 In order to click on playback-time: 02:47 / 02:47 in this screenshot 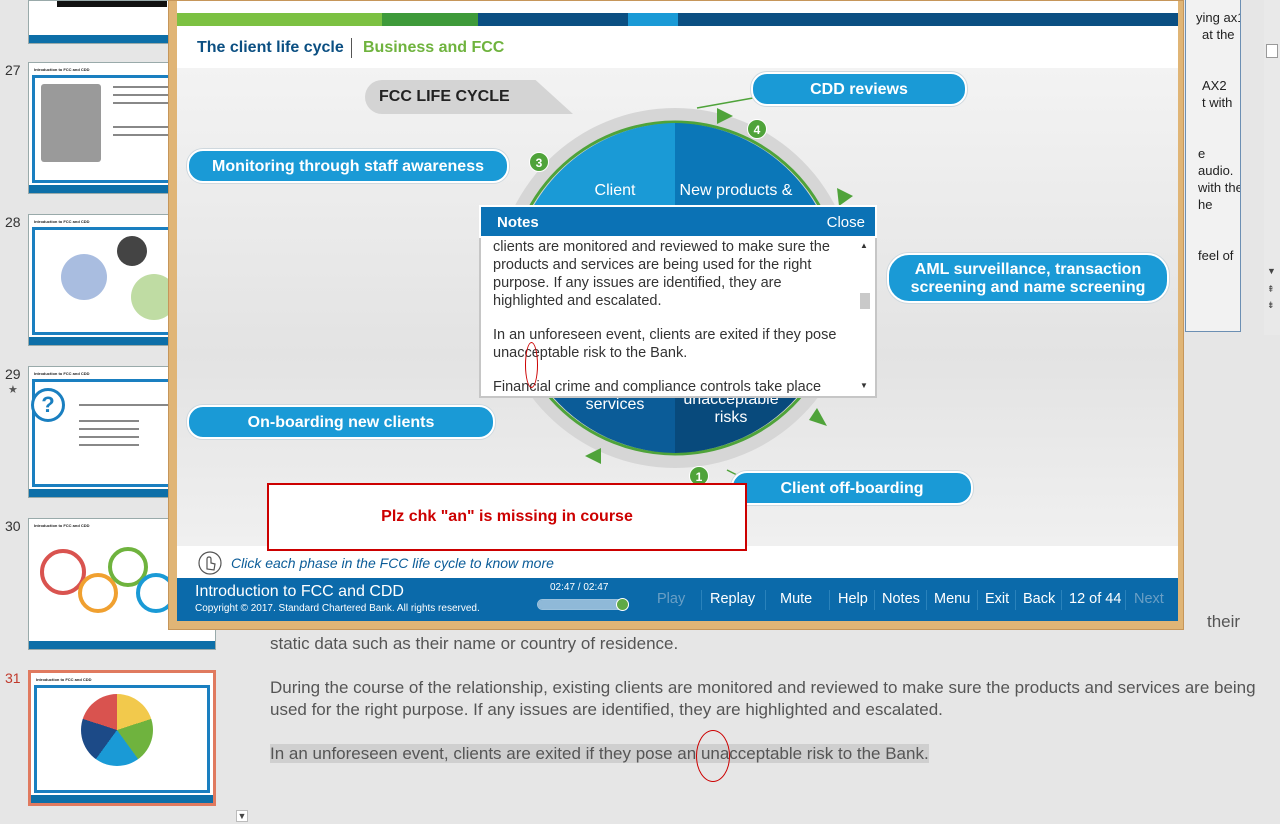, I will do `click(579, 587)`.